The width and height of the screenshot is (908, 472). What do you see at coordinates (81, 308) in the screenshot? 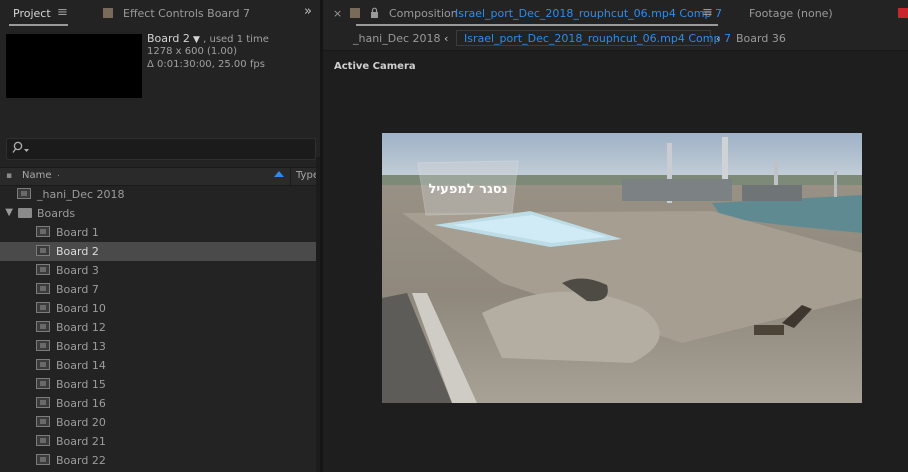
I see `list-item-name: Board 10` at bounding box center [81, 308].